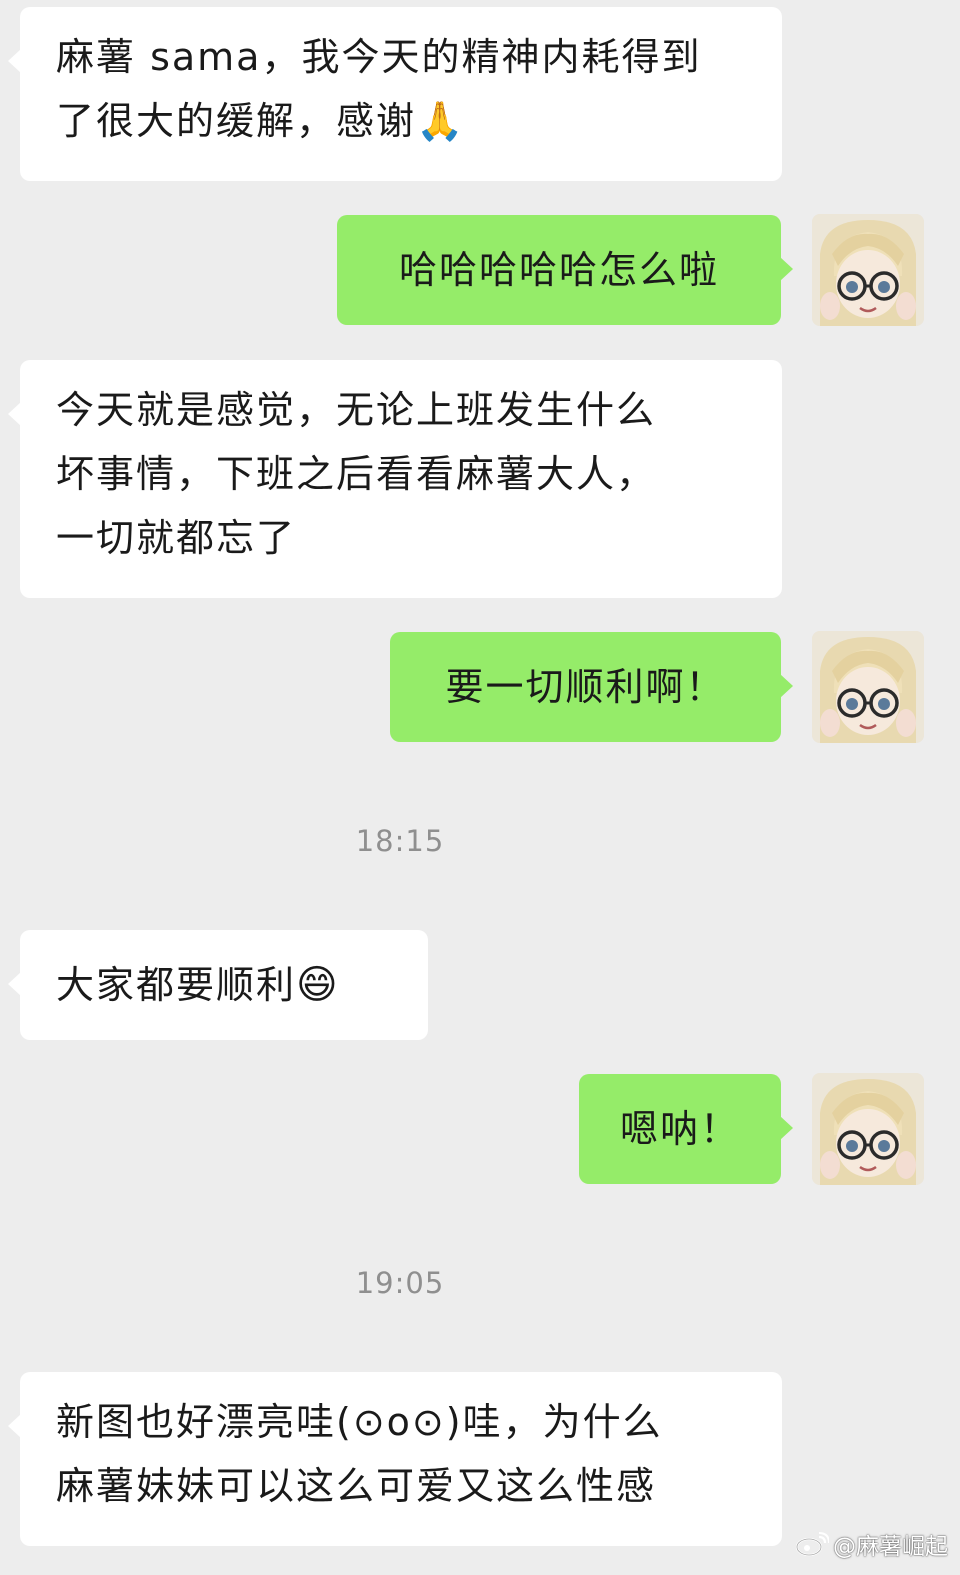 This screenshot has height=1575, width=960. Describe the element at coordinates (176, 985) in the screenshot. I see `message-text: 大家都要顺利` at that location.